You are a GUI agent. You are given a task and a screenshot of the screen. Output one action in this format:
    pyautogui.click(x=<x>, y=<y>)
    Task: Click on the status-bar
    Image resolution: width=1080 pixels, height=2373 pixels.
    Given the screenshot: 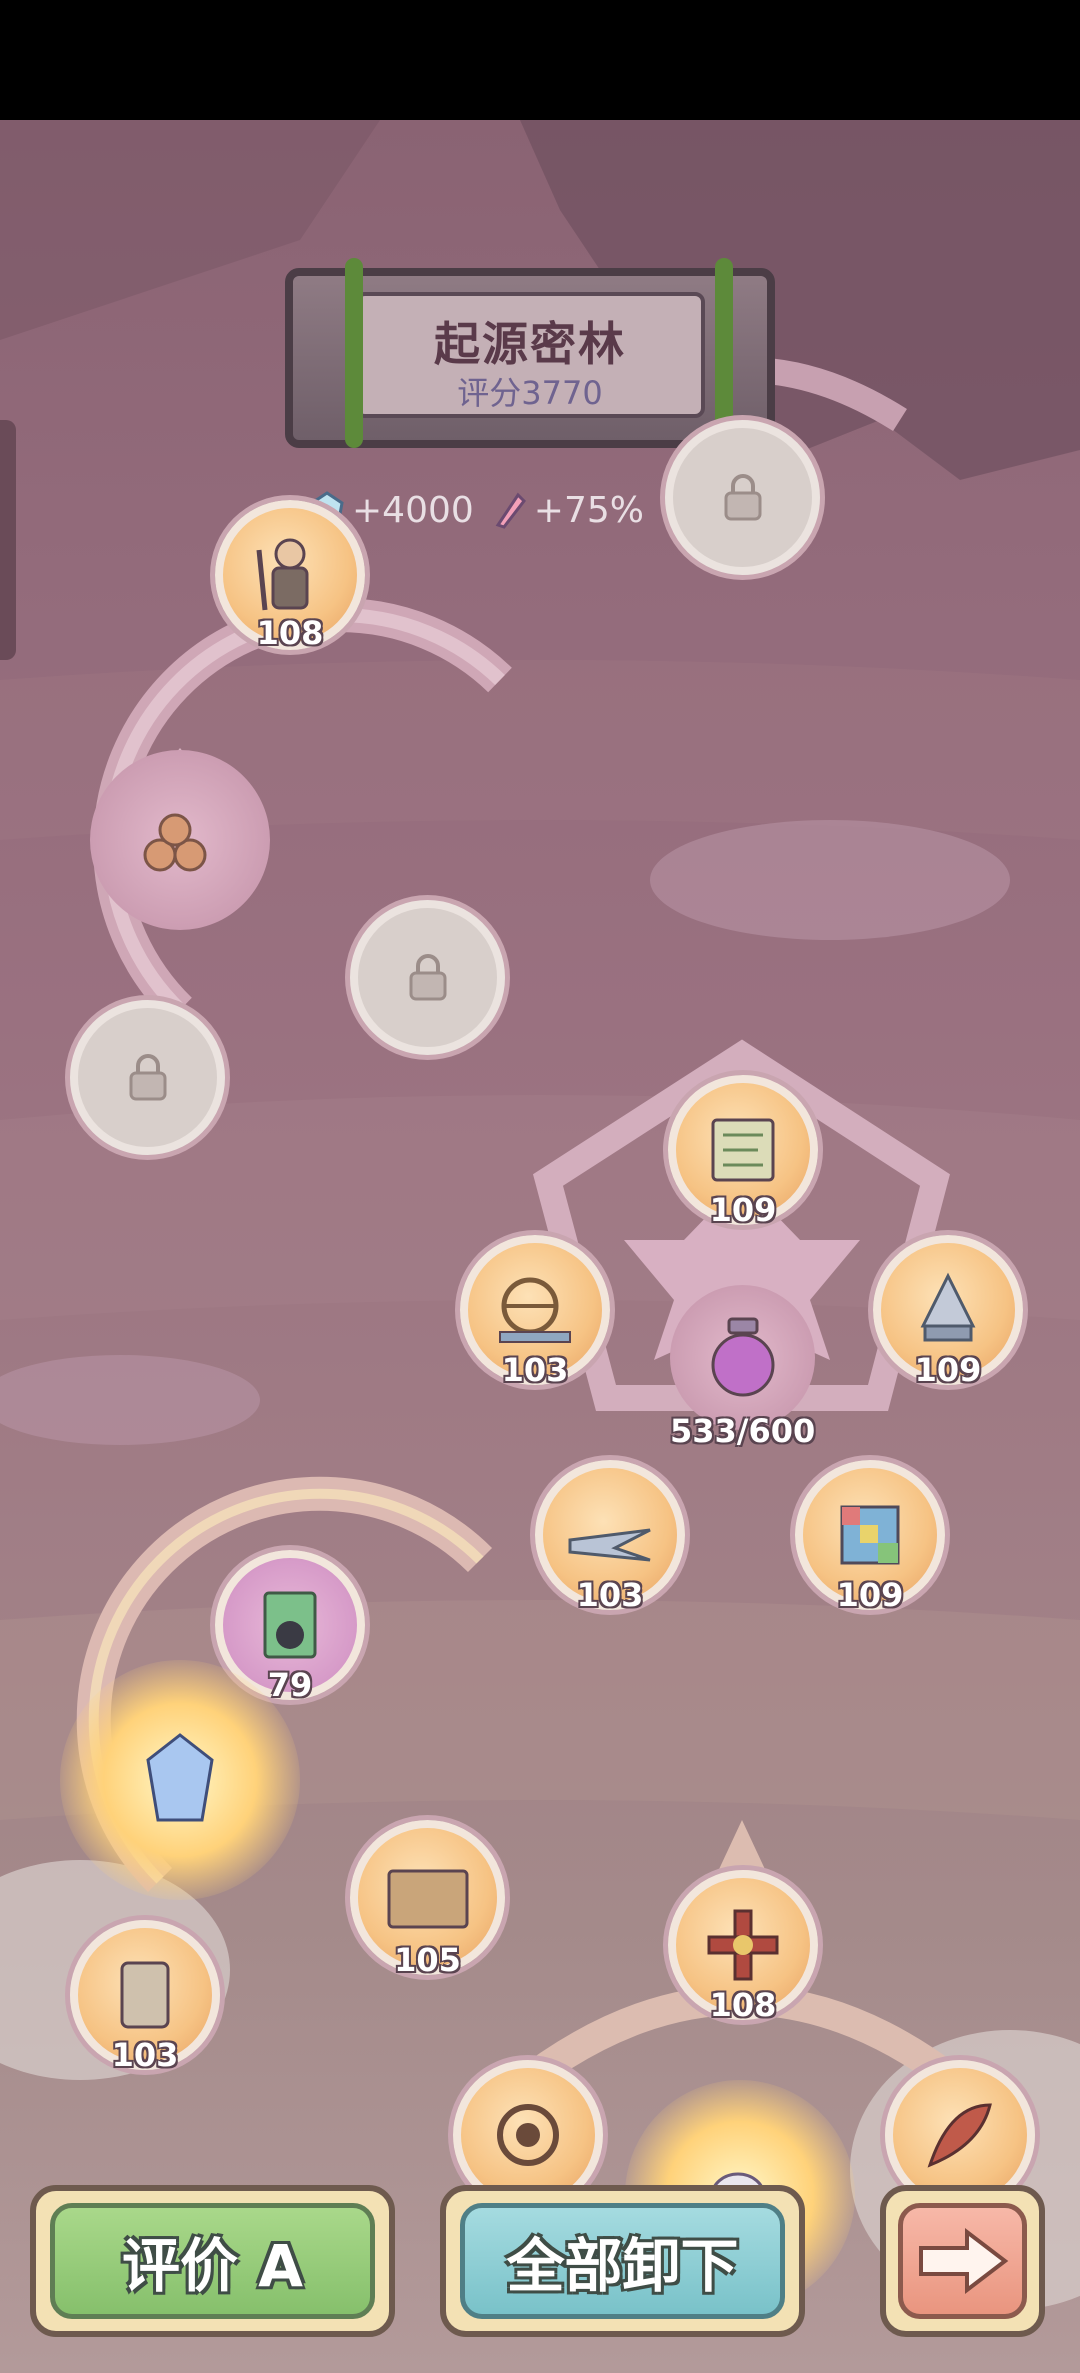 What is the action you would take?
    pyautogui.click(x=540, y=60)
    